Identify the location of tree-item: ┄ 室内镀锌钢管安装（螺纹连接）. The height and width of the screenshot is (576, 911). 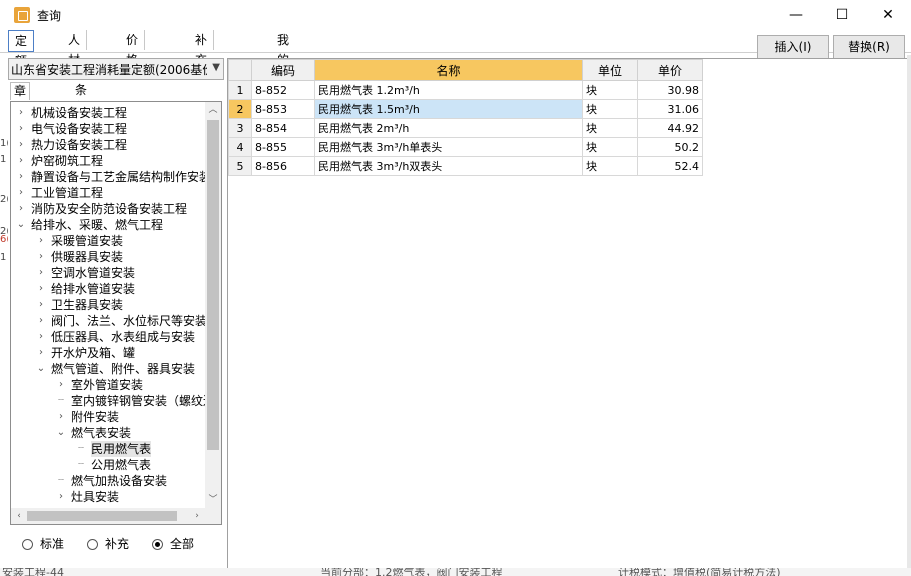
(116, 401).